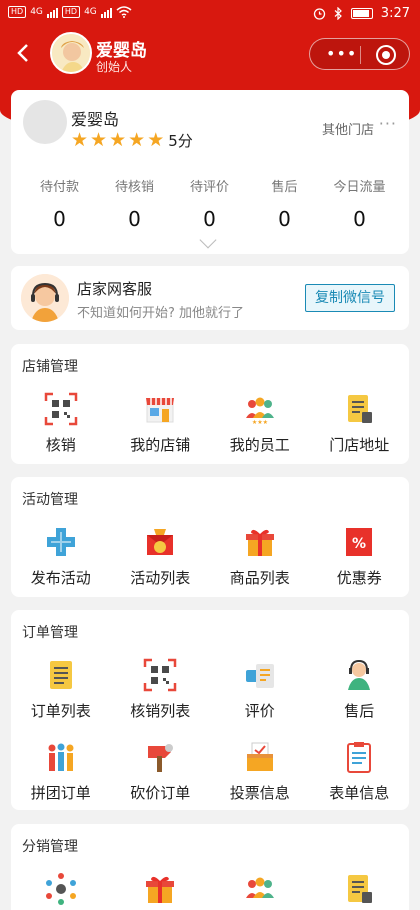  Describe the element at coordinates (259, 793) in the screenshot. I see `menu-item-label: 投票信息` at that location.